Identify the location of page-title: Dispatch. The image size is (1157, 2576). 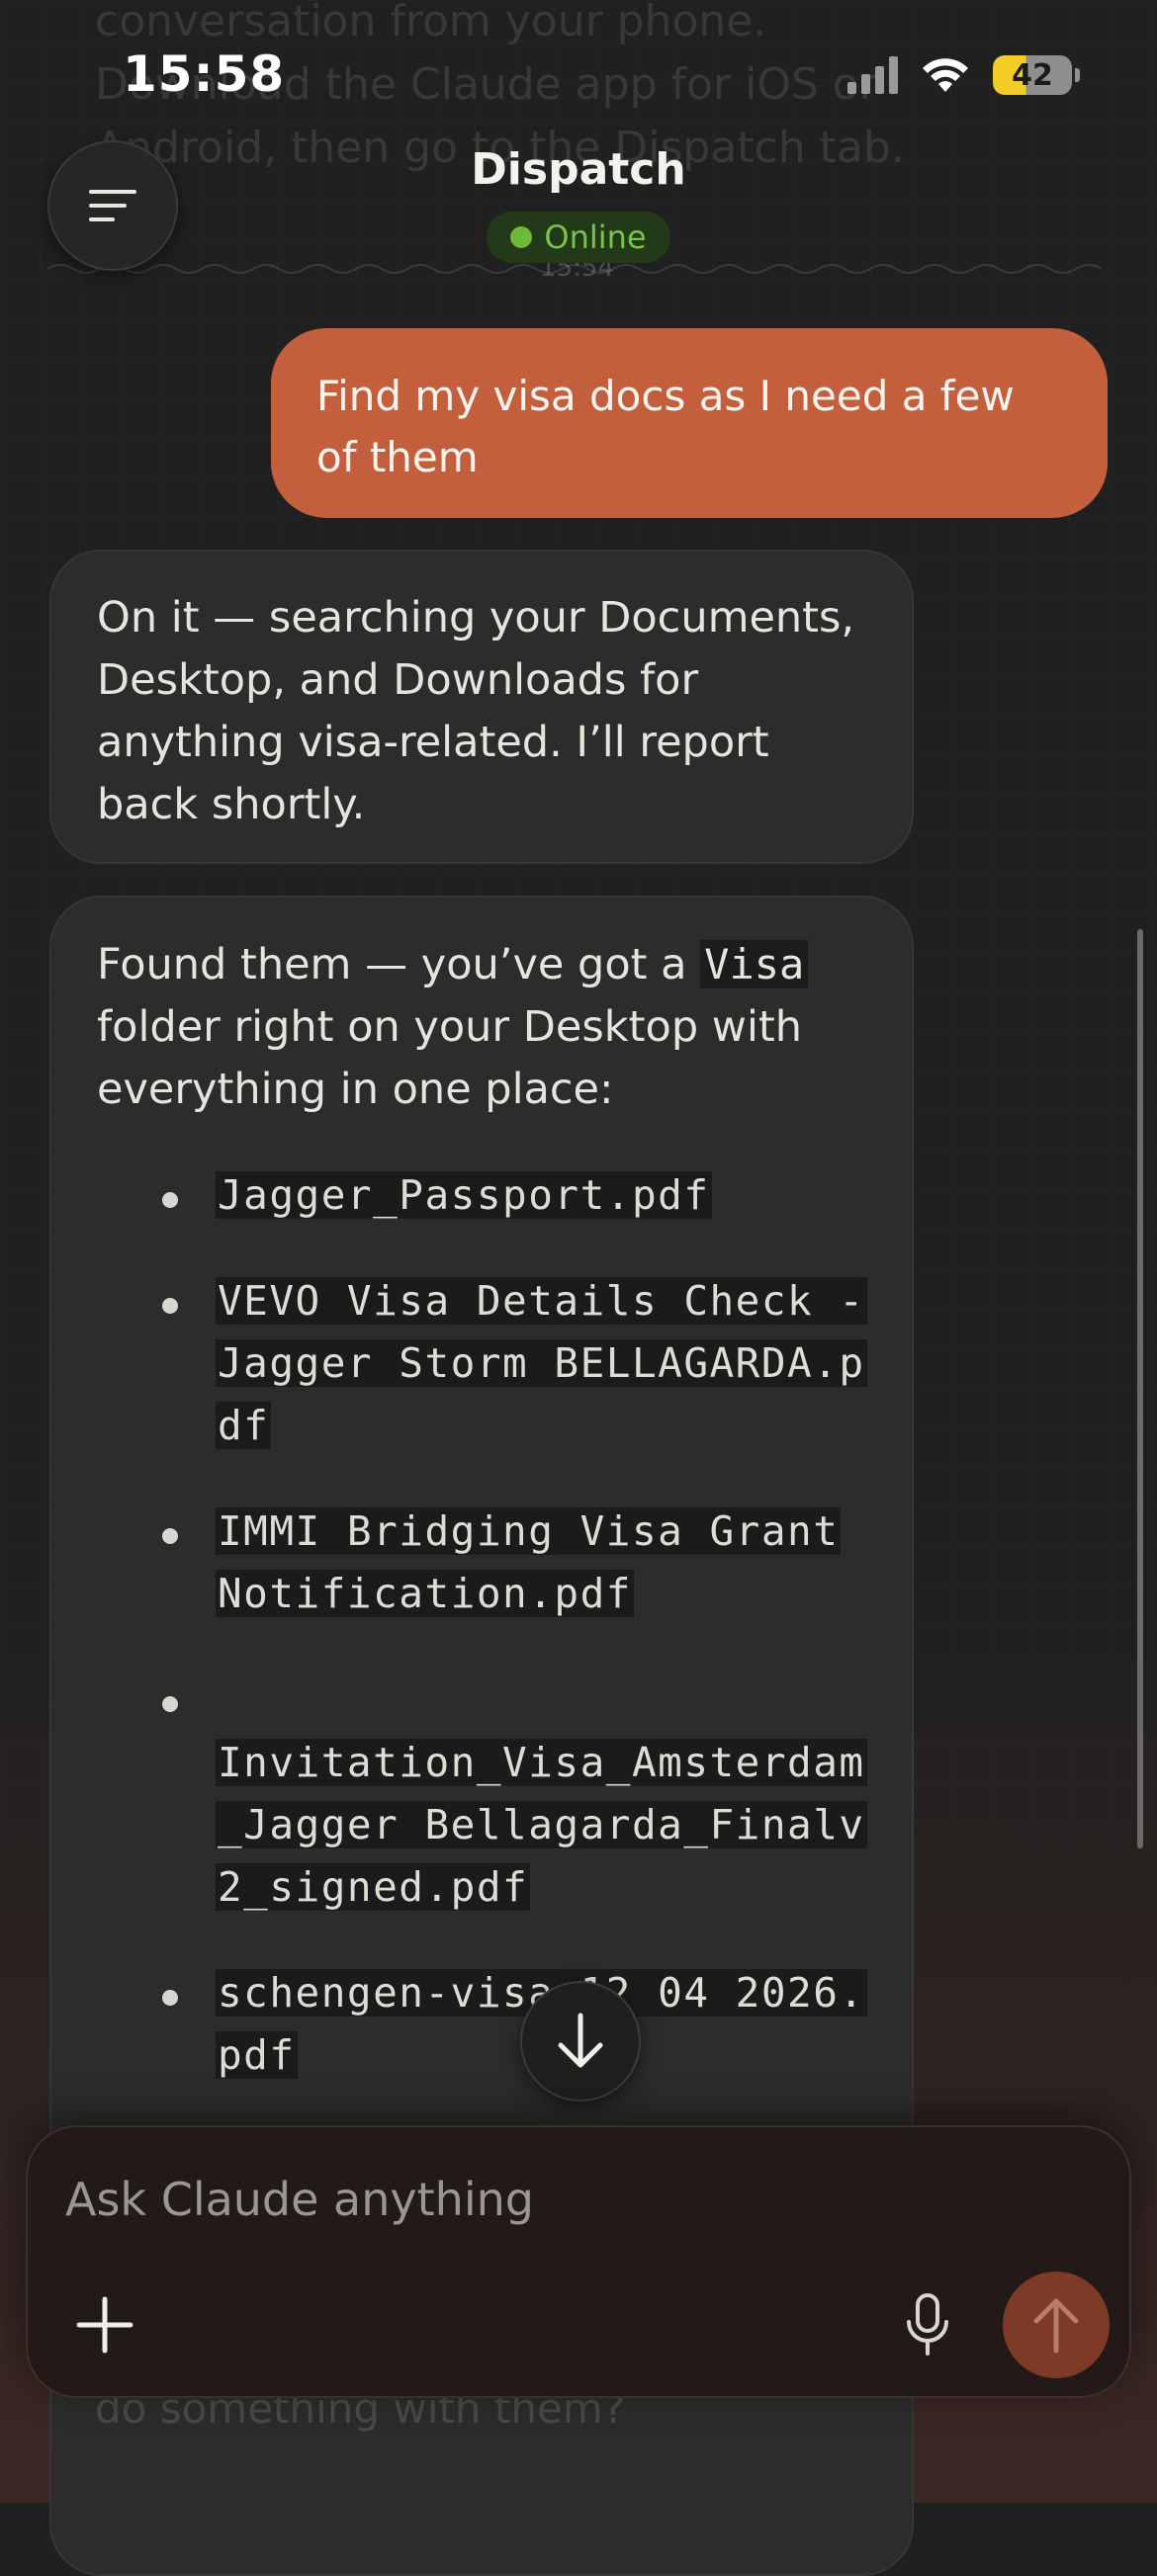
(578, 169).